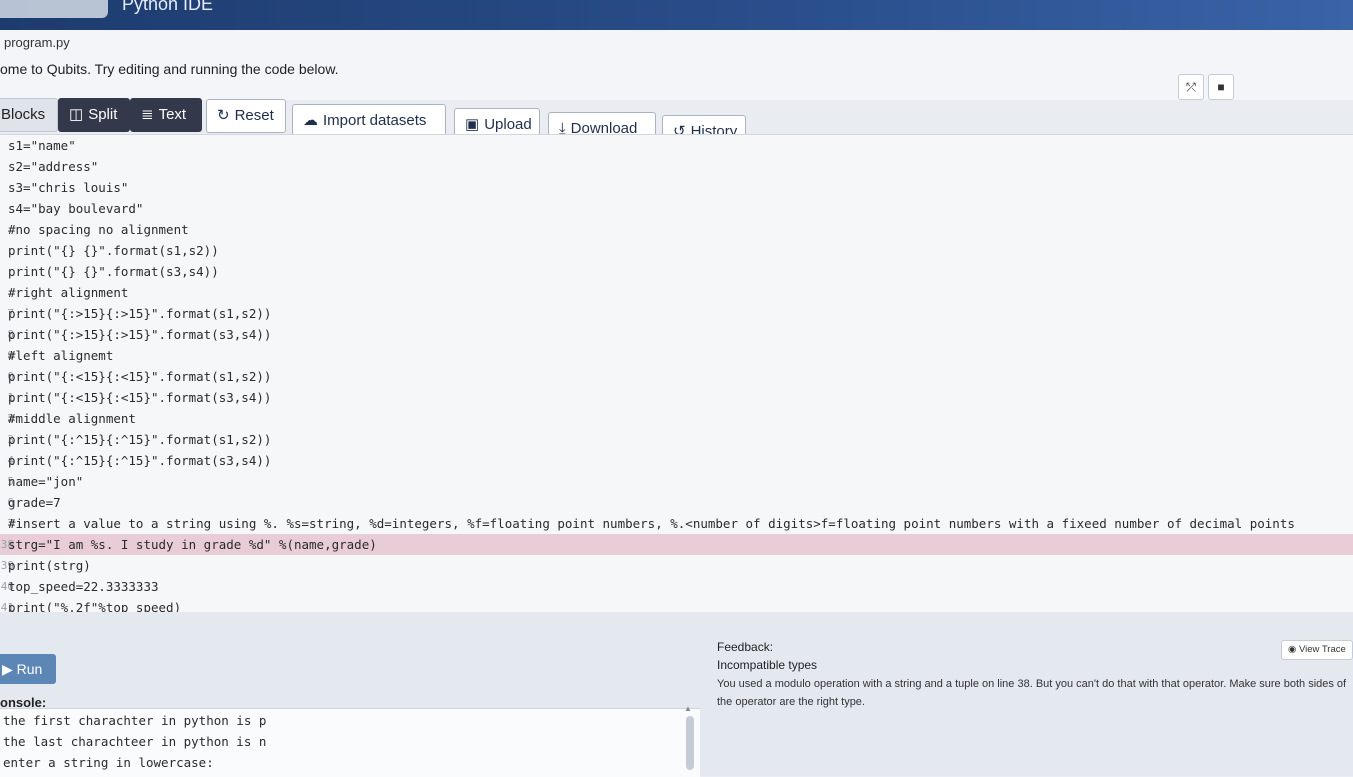 This screenshot has width=1353, height=777. What do you see at coordinates (690, 743) in the screenshot?
I see `console-scrollbar` at bounding box center [690, 743].